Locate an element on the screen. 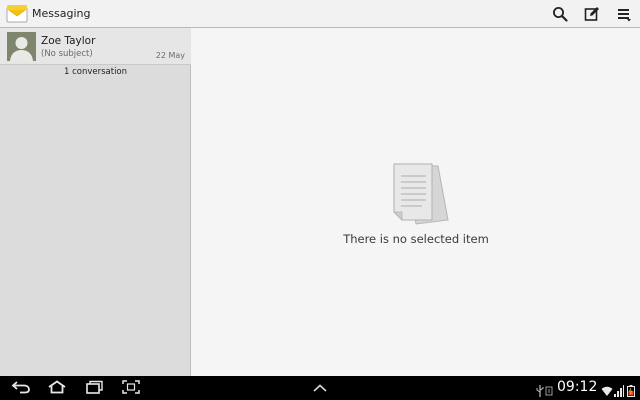 This screenshot has width=640, height=400. document-icon is located at coordinates (418, 193).